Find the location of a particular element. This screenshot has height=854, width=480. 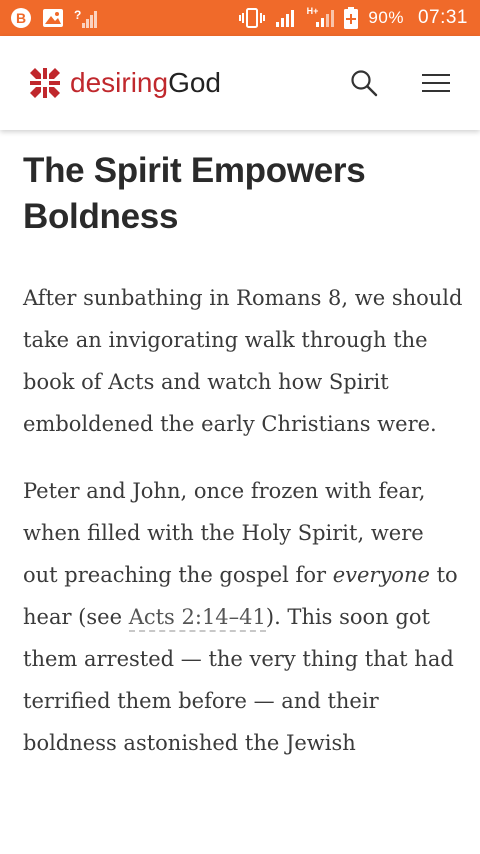

logo-desiring: desiring is located at coordinates (119, 82).